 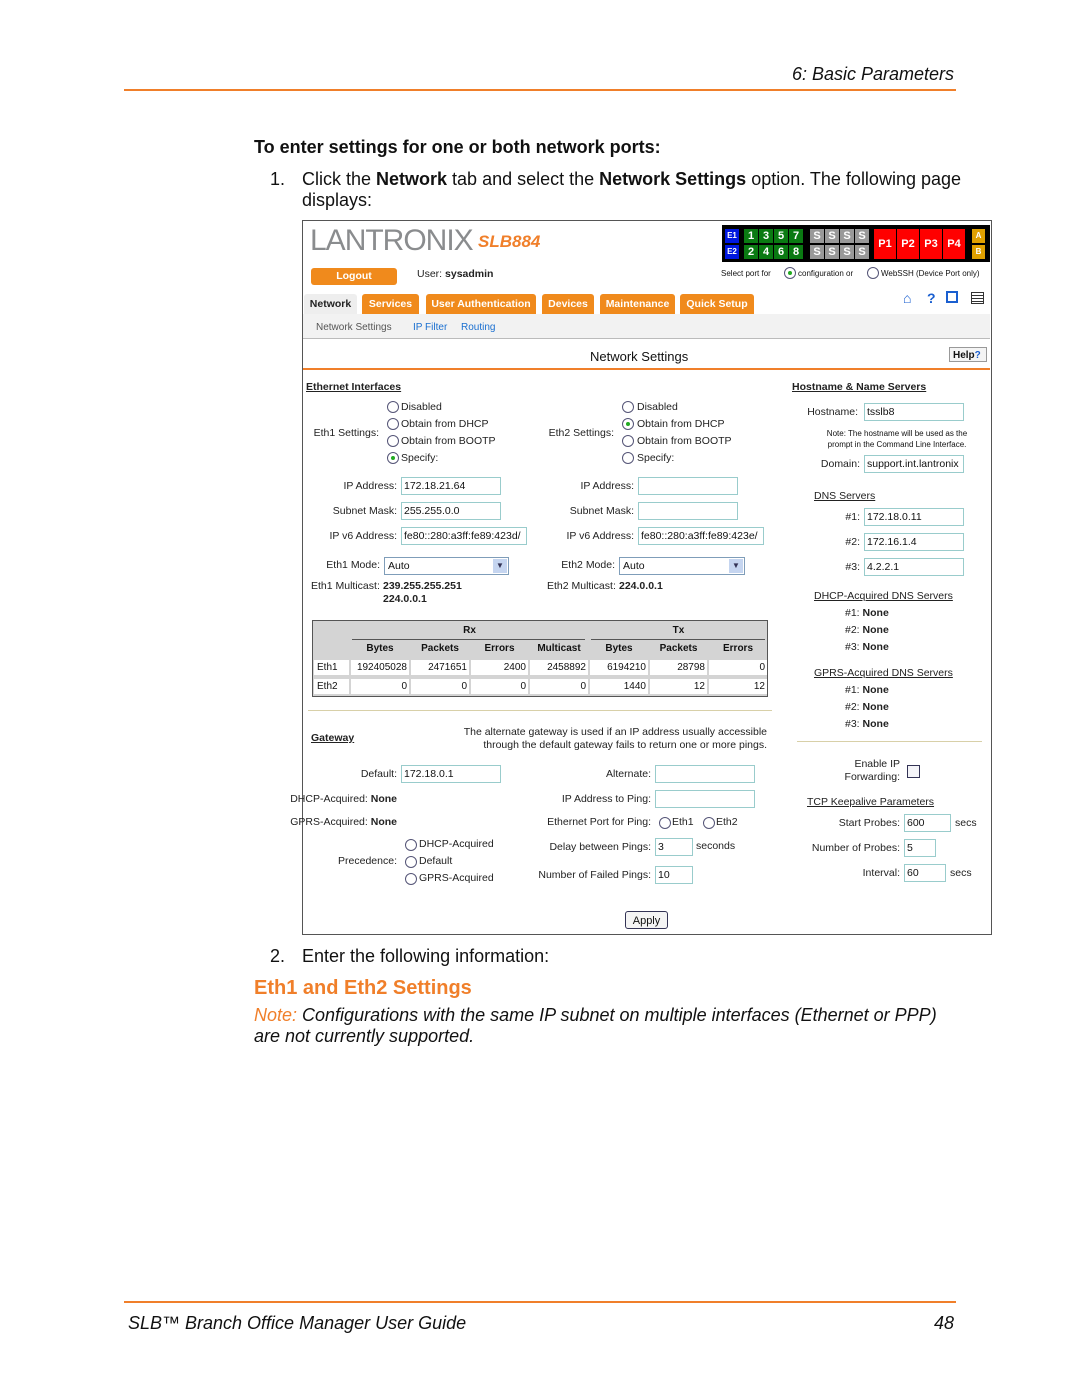 I want to click on eth2-dhcp-radio, so click(x=628, y=424).